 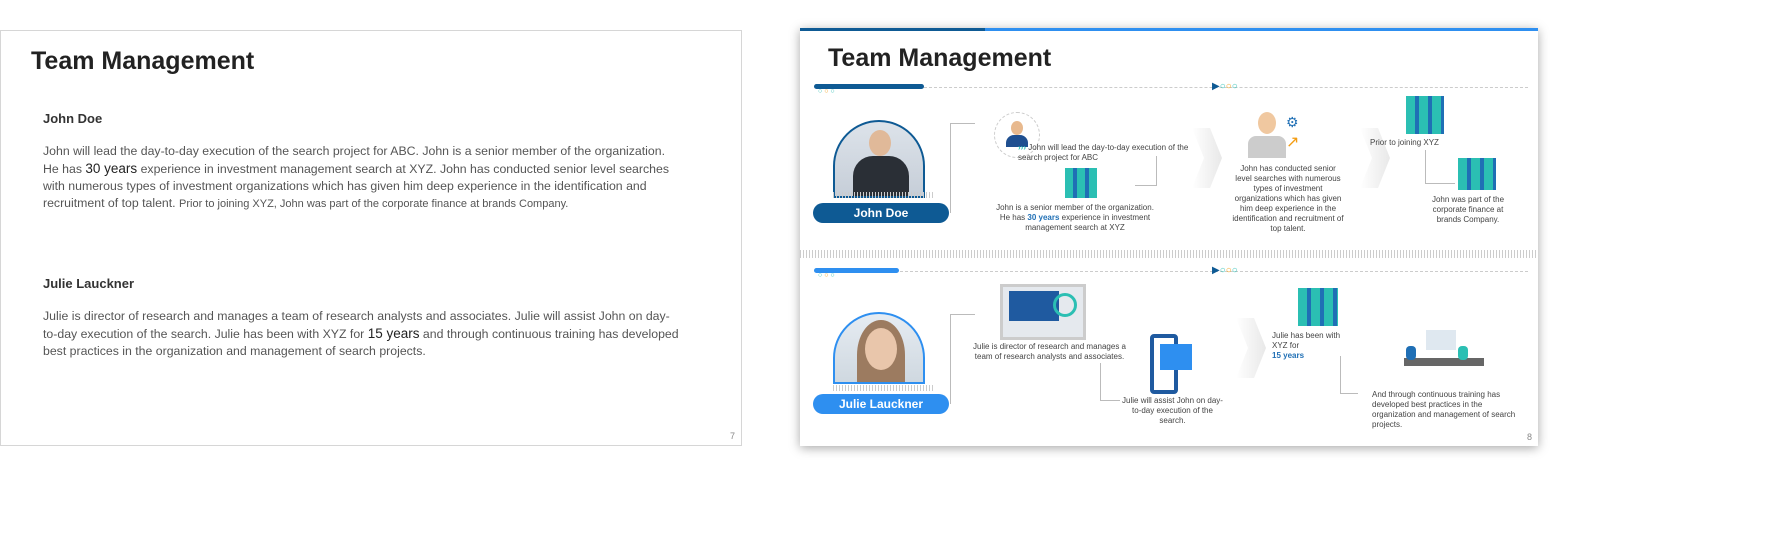 What do you see at coordinates (1529, 437) in the screenshot?
I see `page-number: 8` at bounding box center [1529, 437].